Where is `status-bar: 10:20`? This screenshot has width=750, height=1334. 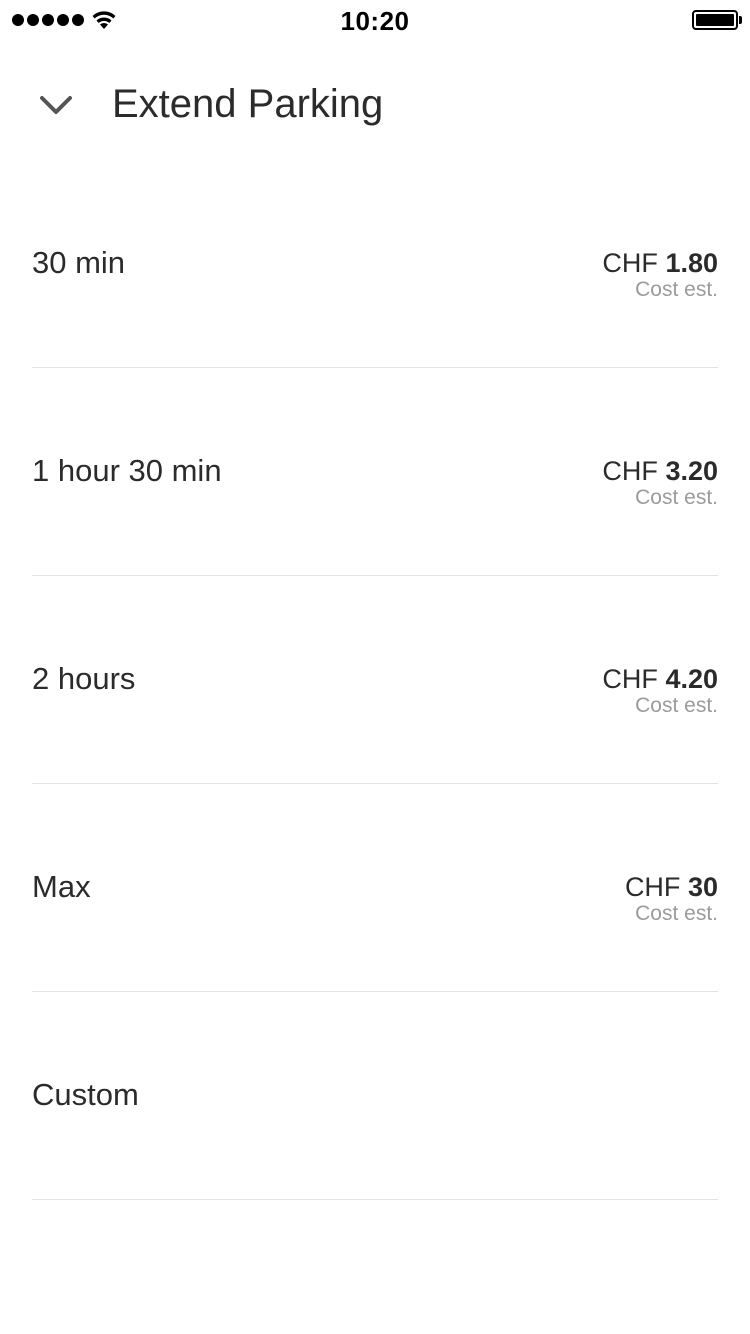 status-bar: 10:20 is located at coordinates (375, 20).